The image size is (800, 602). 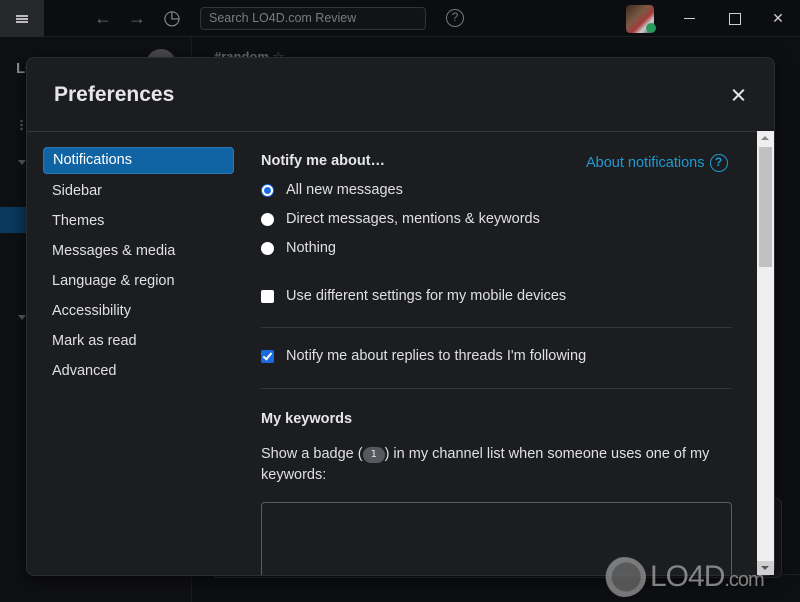 I want to click on modal-header: Preferences, so click(x=400, y=95).